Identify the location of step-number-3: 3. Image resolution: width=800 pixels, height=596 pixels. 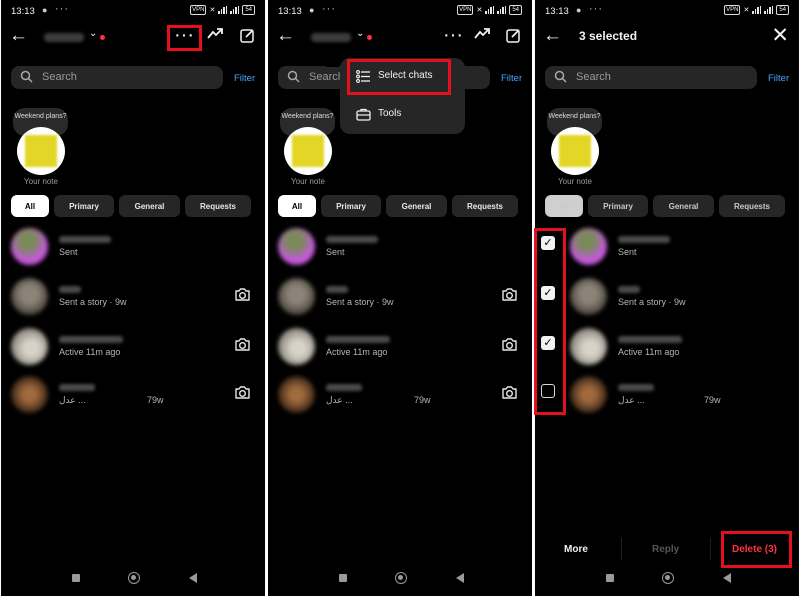
(516, 250).